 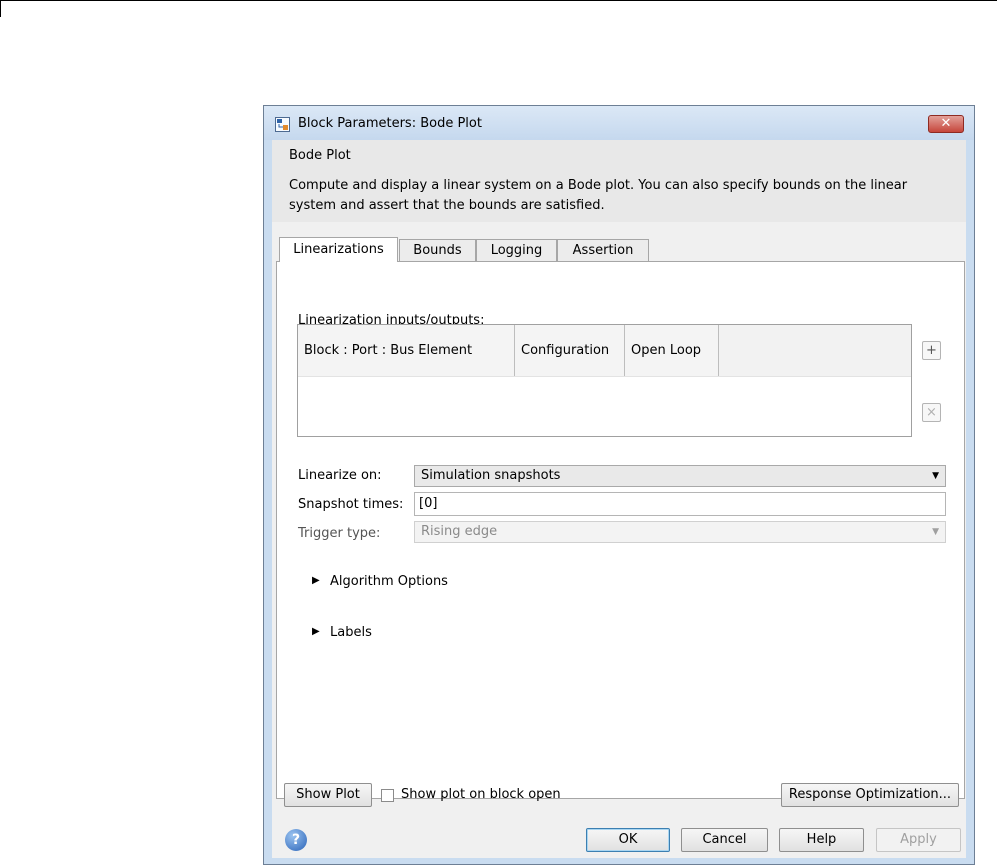 What do you see at coordinates (481, 794) in the screenshot?
I see `show-plot-on-open-label: Show plot on block open` at bounding box center [481, 794].